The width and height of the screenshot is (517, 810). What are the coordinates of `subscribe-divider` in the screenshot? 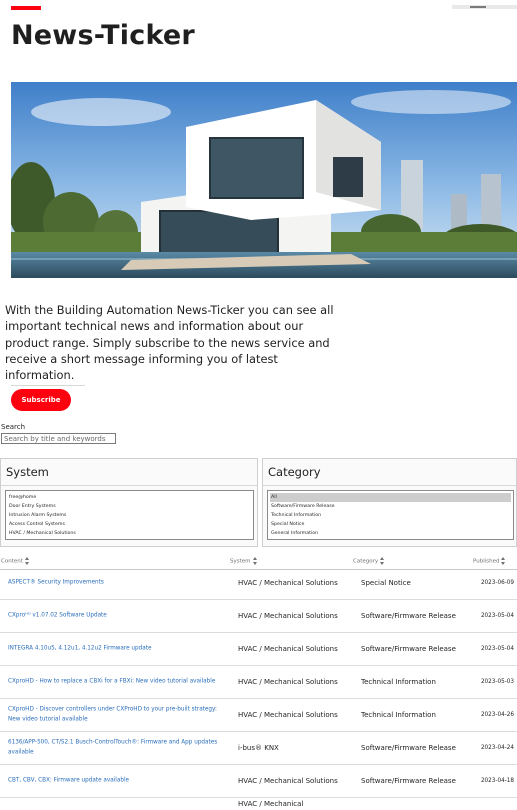 It's located at (48, 385).